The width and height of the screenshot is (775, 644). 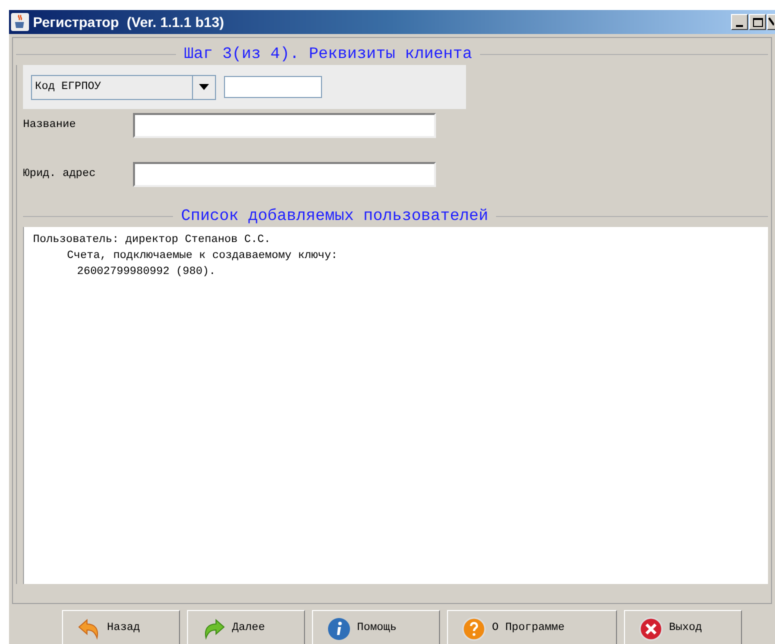 What do you see at coordinates (339, 628) in the screenshot?
I see `info-icon` at bounding box center [339, 628].